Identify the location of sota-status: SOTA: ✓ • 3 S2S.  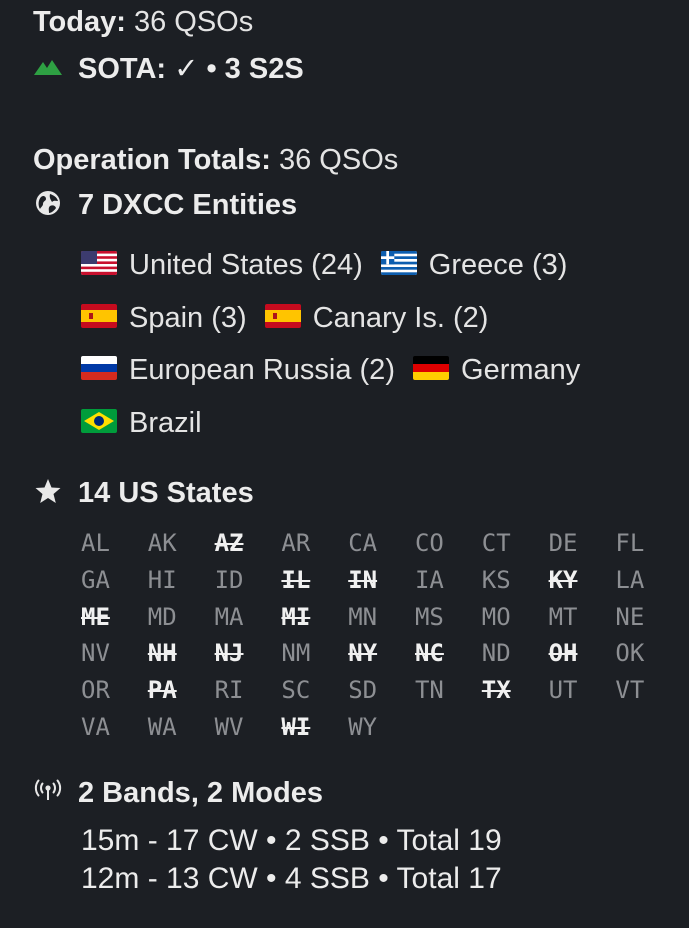
(191, 69).